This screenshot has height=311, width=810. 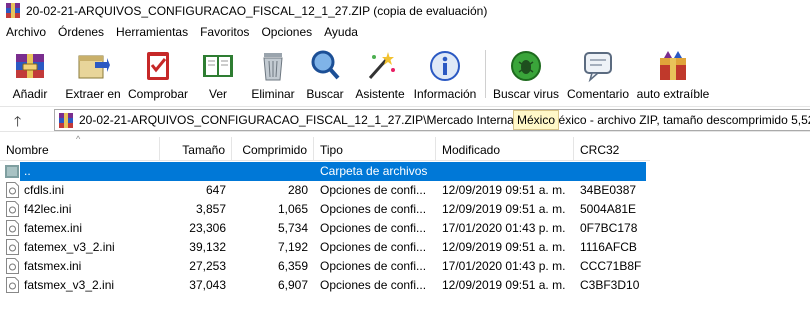 What do you see at coordinates (485, 74) in the screenshot?
I see `toolbar-separator` at bounding box center [485, 74].